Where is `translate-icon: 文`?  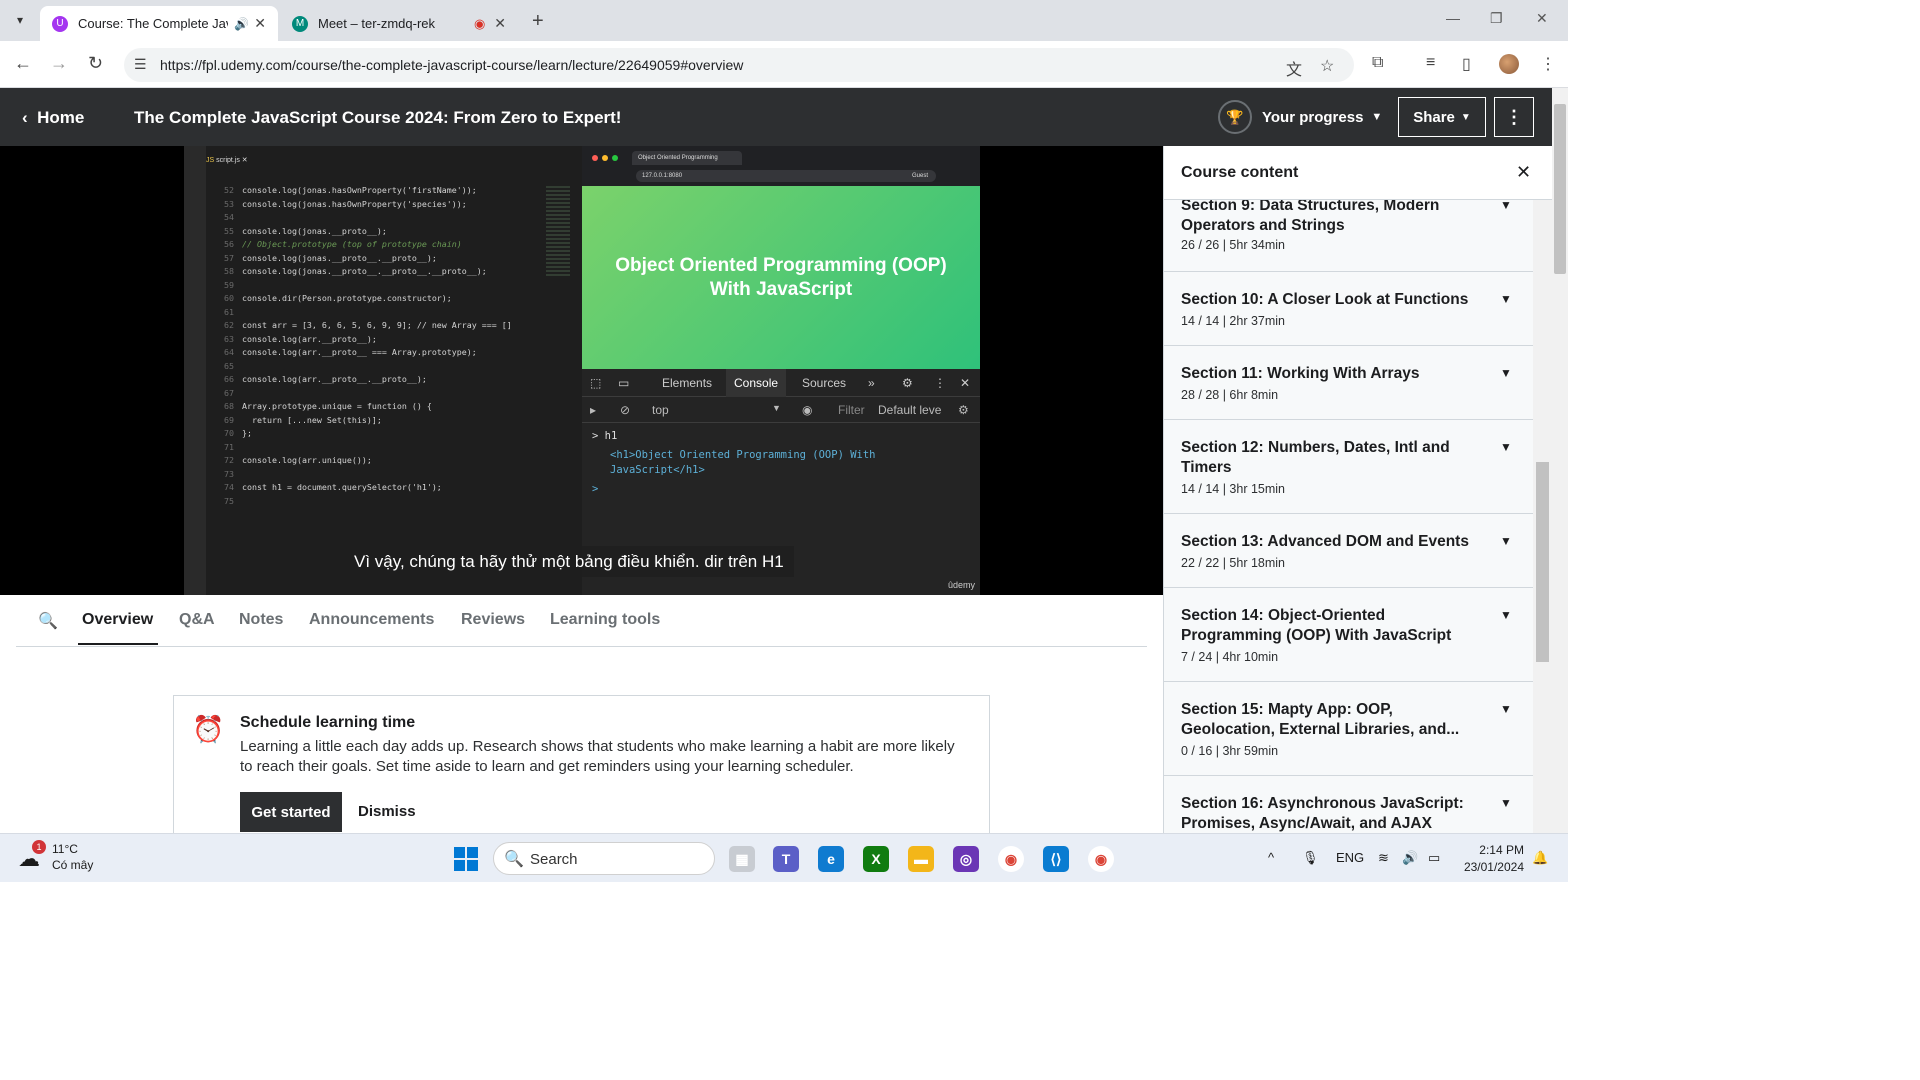
translate-icon: 文 is located at coordinates (1294, 68).